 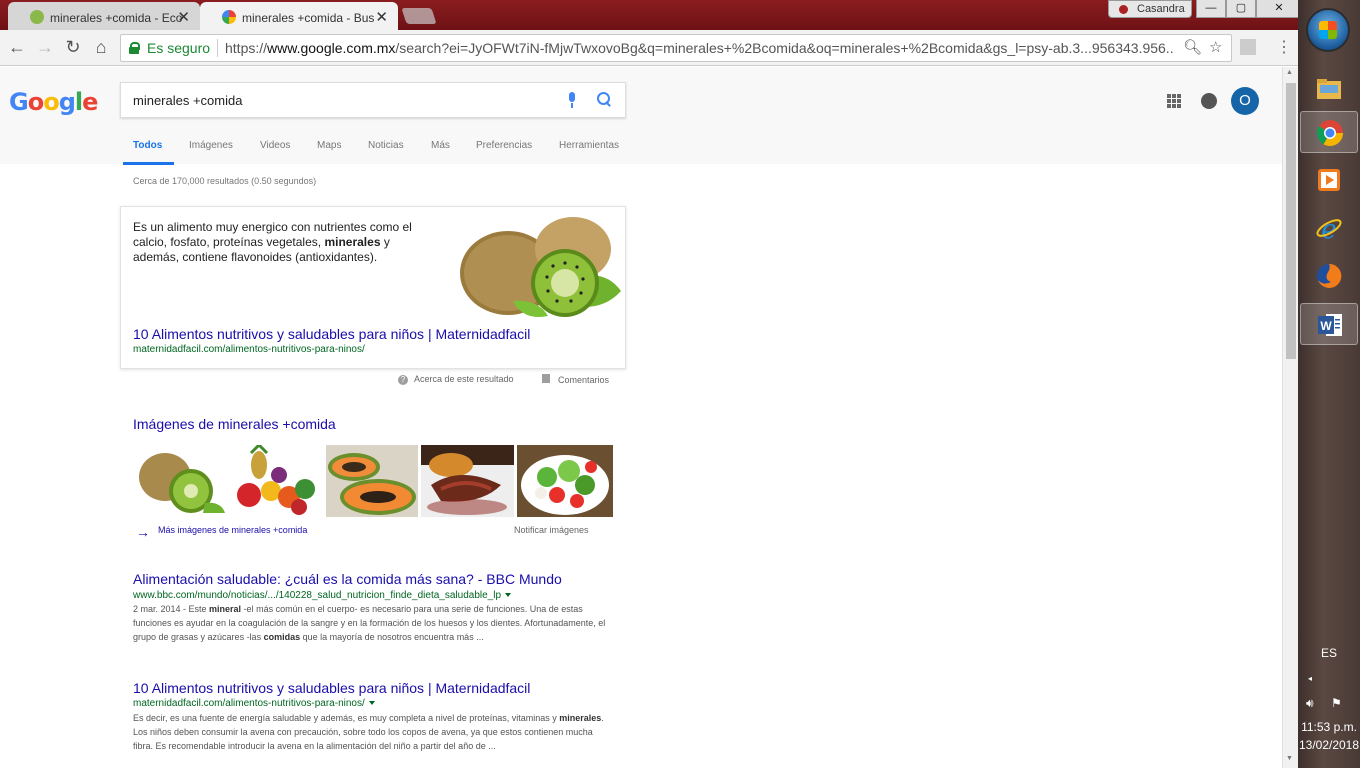 I want to click on taskbar-internet-explorer: e, so click(x=1329, y=228).